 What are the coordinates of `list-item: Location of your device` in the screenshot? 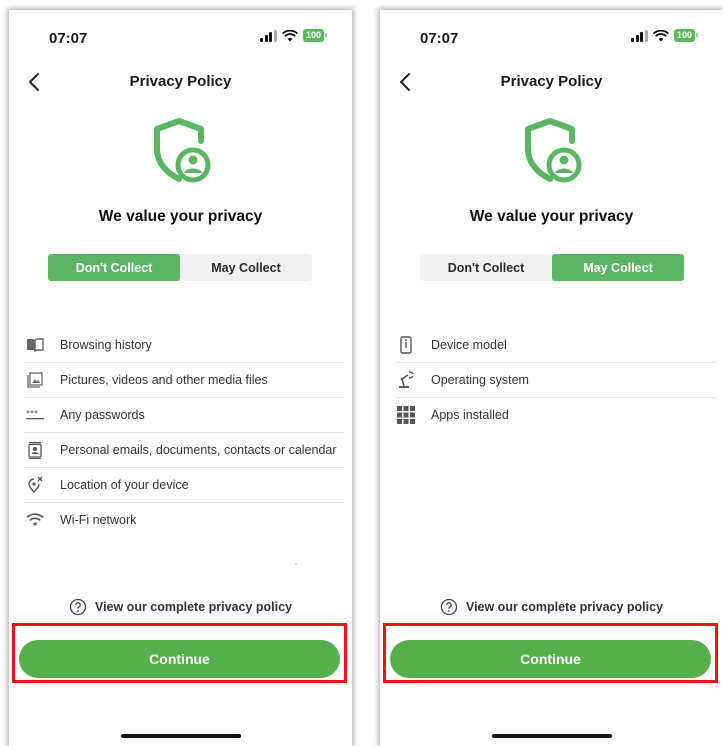 It's located at (184, 485).